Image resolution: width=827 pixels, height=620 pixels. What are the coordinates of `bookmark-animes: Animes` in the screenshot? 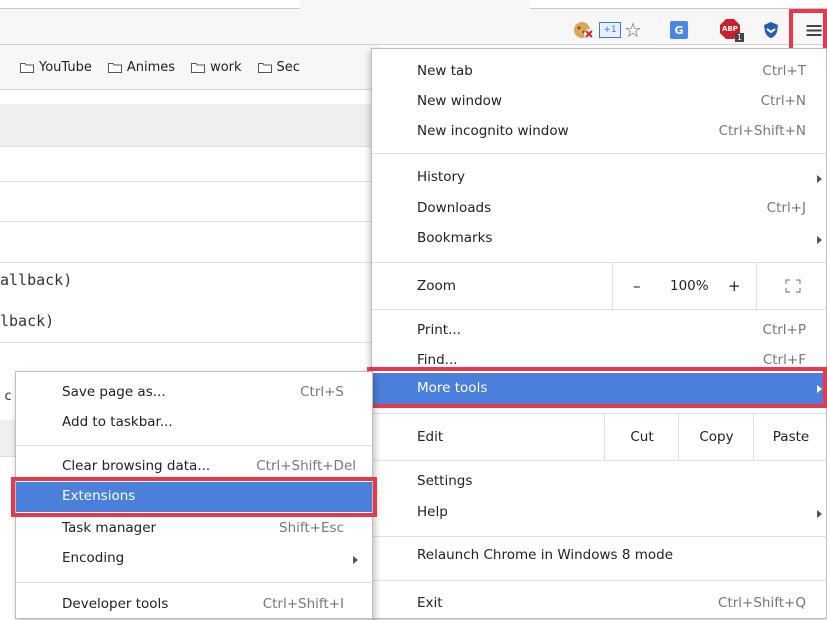 It's located at (141, 67).